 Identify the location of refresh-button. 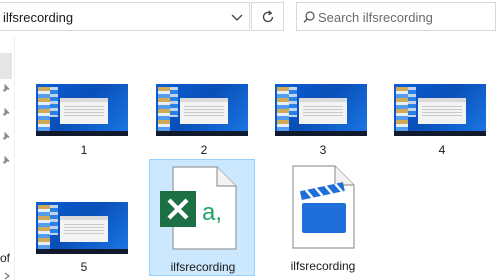
(267, 16).